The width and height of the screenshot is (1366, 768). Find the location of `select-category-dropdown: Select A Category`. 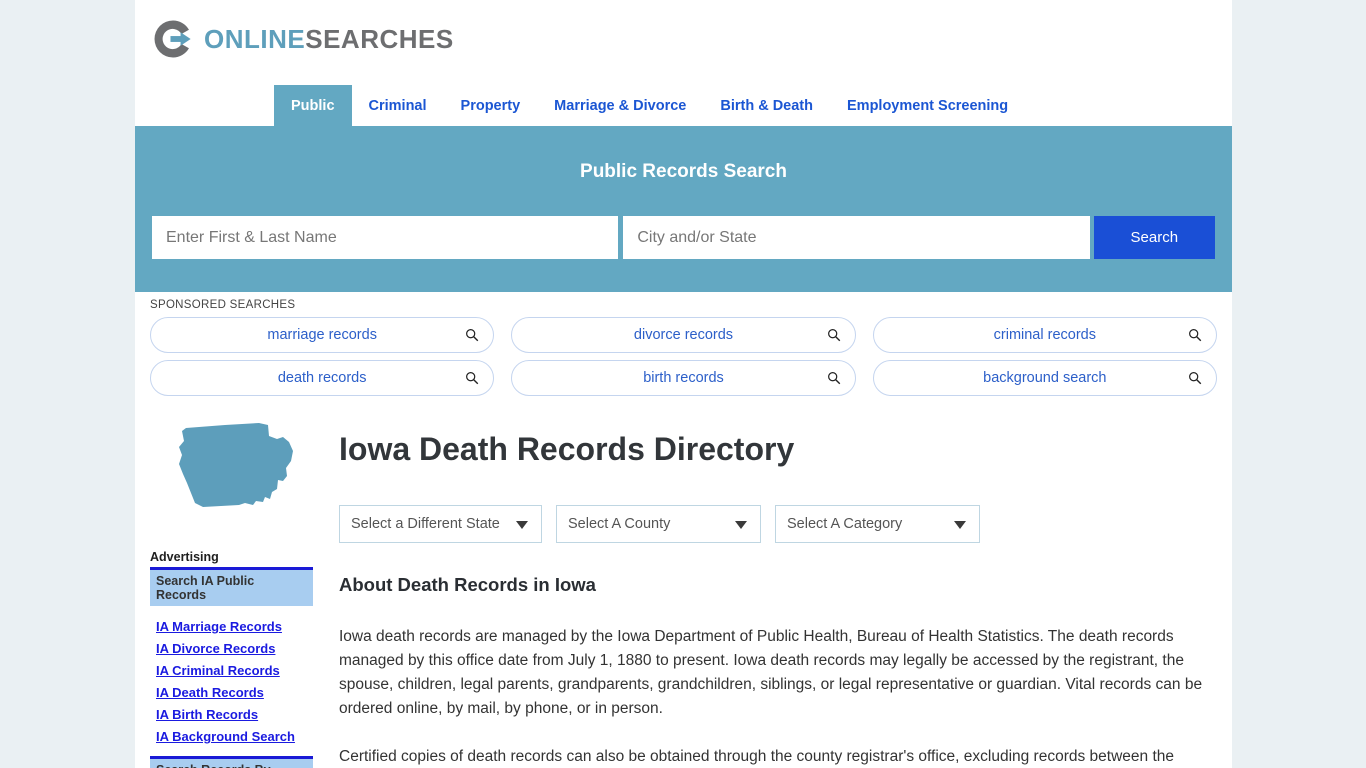

select-category-dropdown: Select A Category is located at coordinates (877, 524).